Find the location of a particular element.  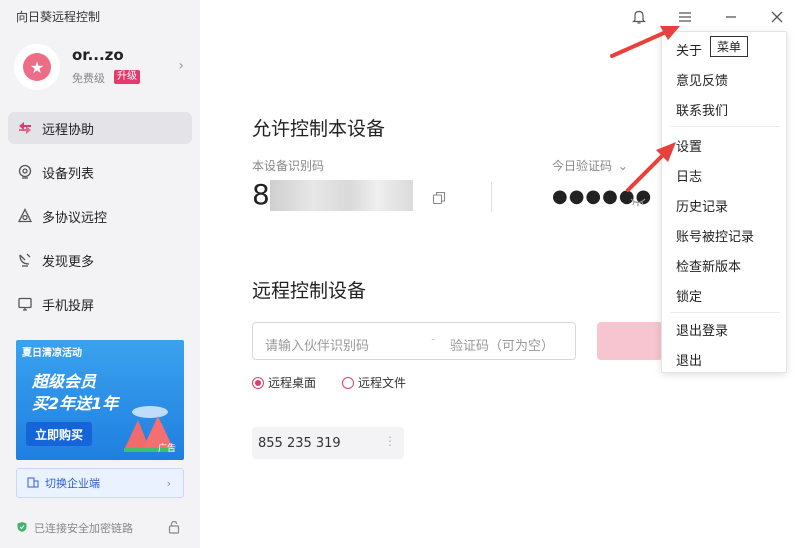

avatar: ★ is located at coordinates (37, 67).